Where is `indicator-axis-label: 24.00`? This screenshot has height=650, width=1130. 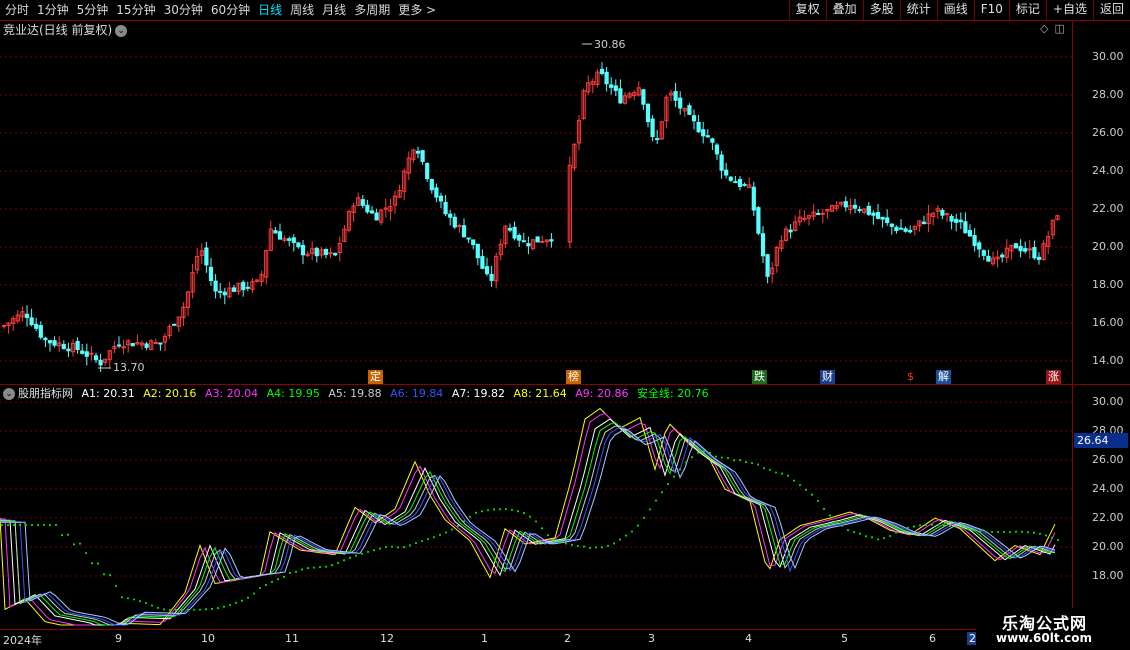
indicator-axis-label: 24.00 is located at coordinates (1108, 488).